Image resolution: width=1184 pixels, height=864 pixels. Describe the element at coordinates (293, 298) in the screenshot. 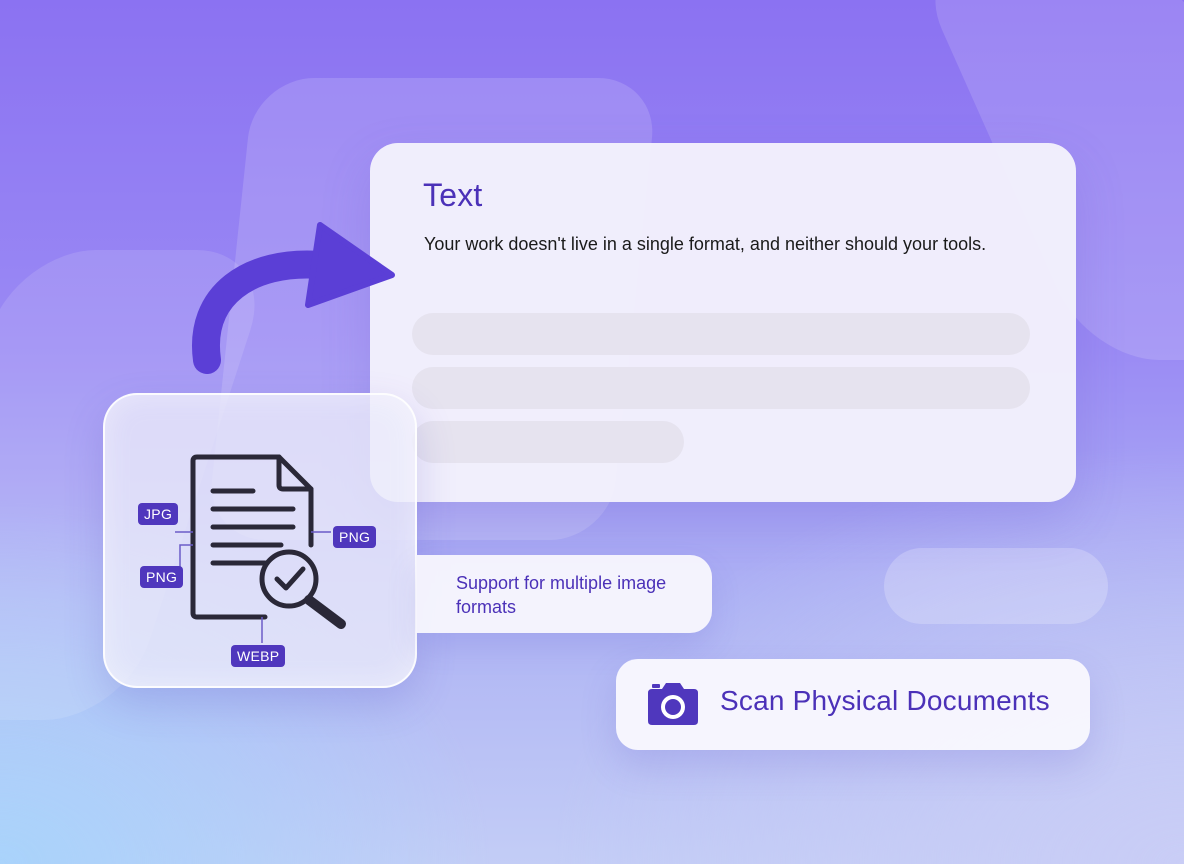

I see `curved-arrow-icon` at that location.